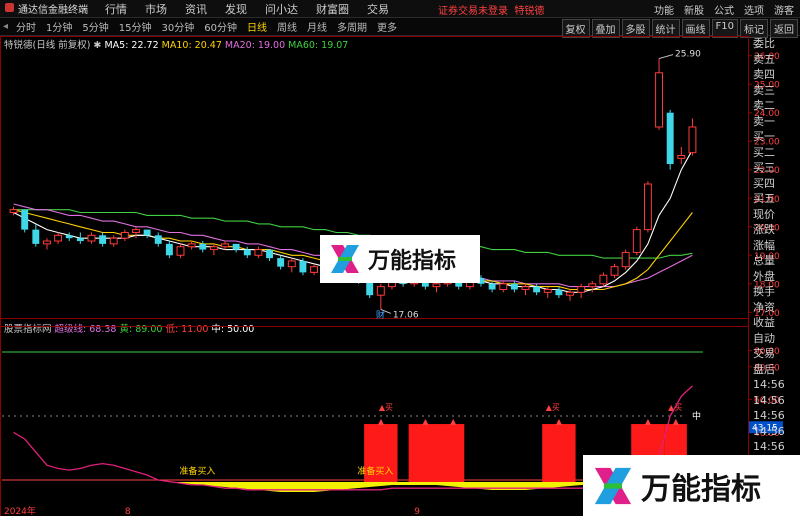  What do you see at coordinates (764, 121) in the screenshot?
I see `side-panel-item: 卖一` at bounding box center [764, 121].